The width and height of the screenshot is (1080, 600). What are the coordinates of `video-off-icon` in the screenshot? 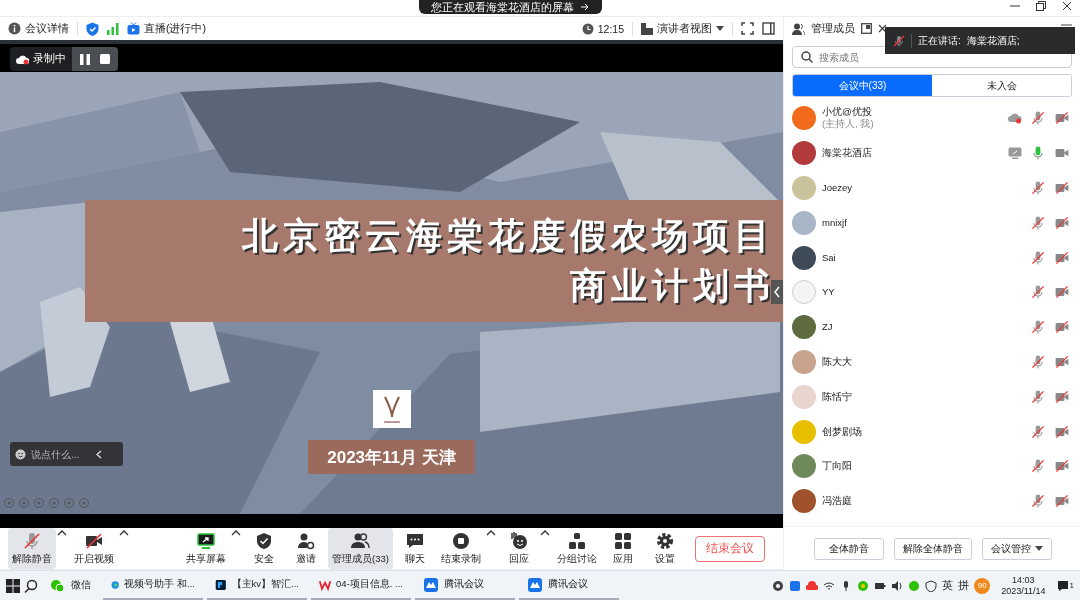 It's located at (94, 541).